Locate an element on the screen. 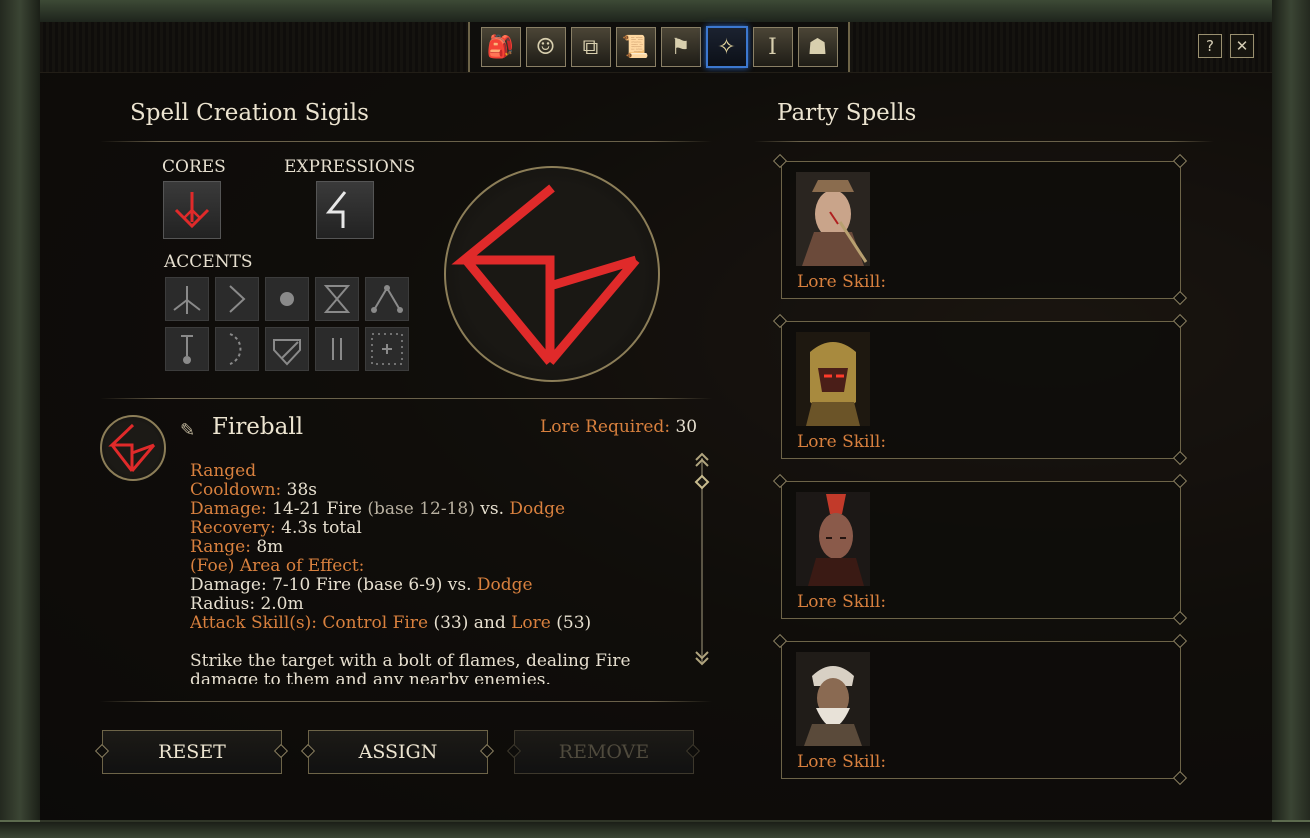 The image size is (1310, 838). accent-pin-slot is located at coordinates (187, 349).